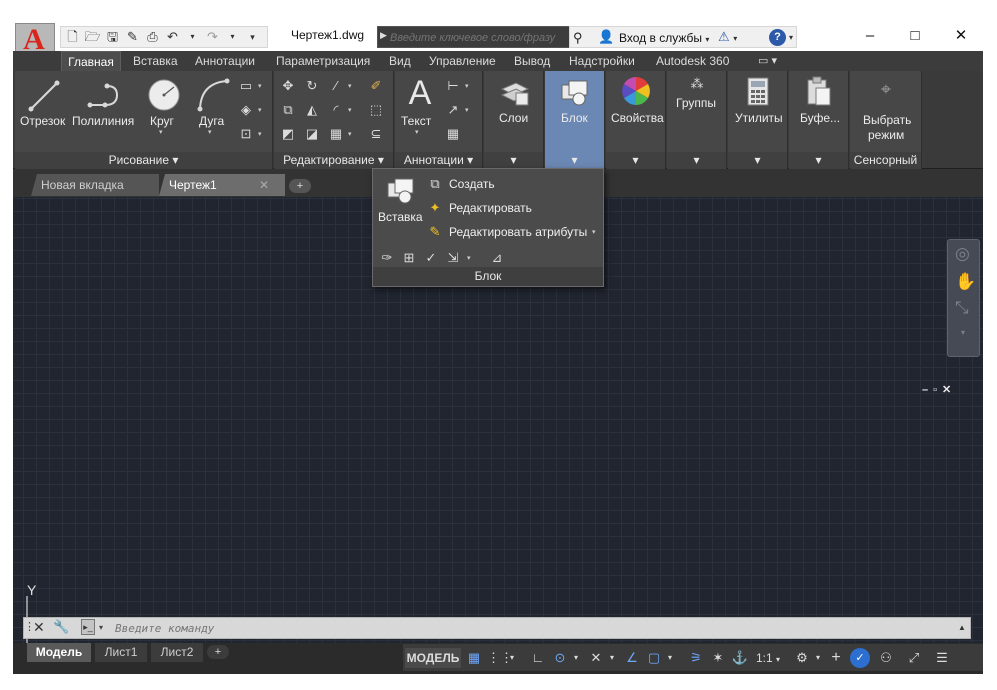 This screenshot has height=690, width=997. I want to click on annotation-scale-button: 1:1 ▾, so click(768, 658).